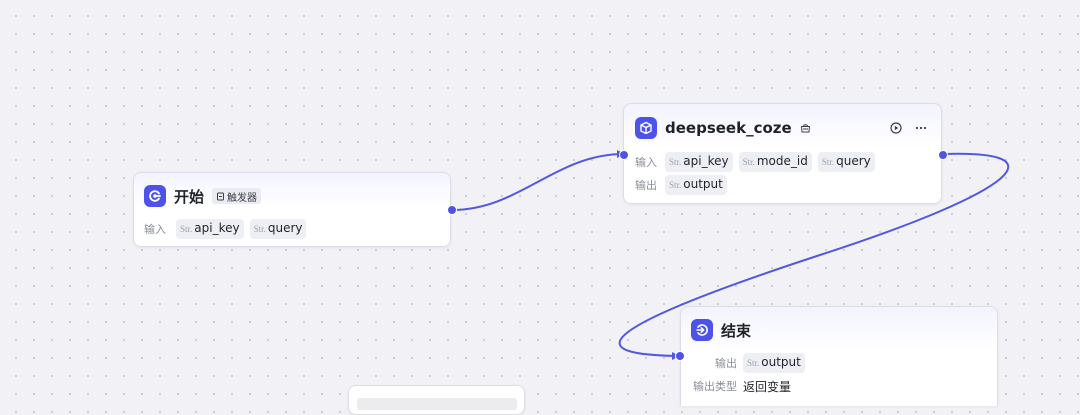 Image resolution: width=1080 pixels, height=415 pixels. Describe the element at coordinates (715, 386) in the screenshot. I see `end-output-type-label: 输出类型` at that location.